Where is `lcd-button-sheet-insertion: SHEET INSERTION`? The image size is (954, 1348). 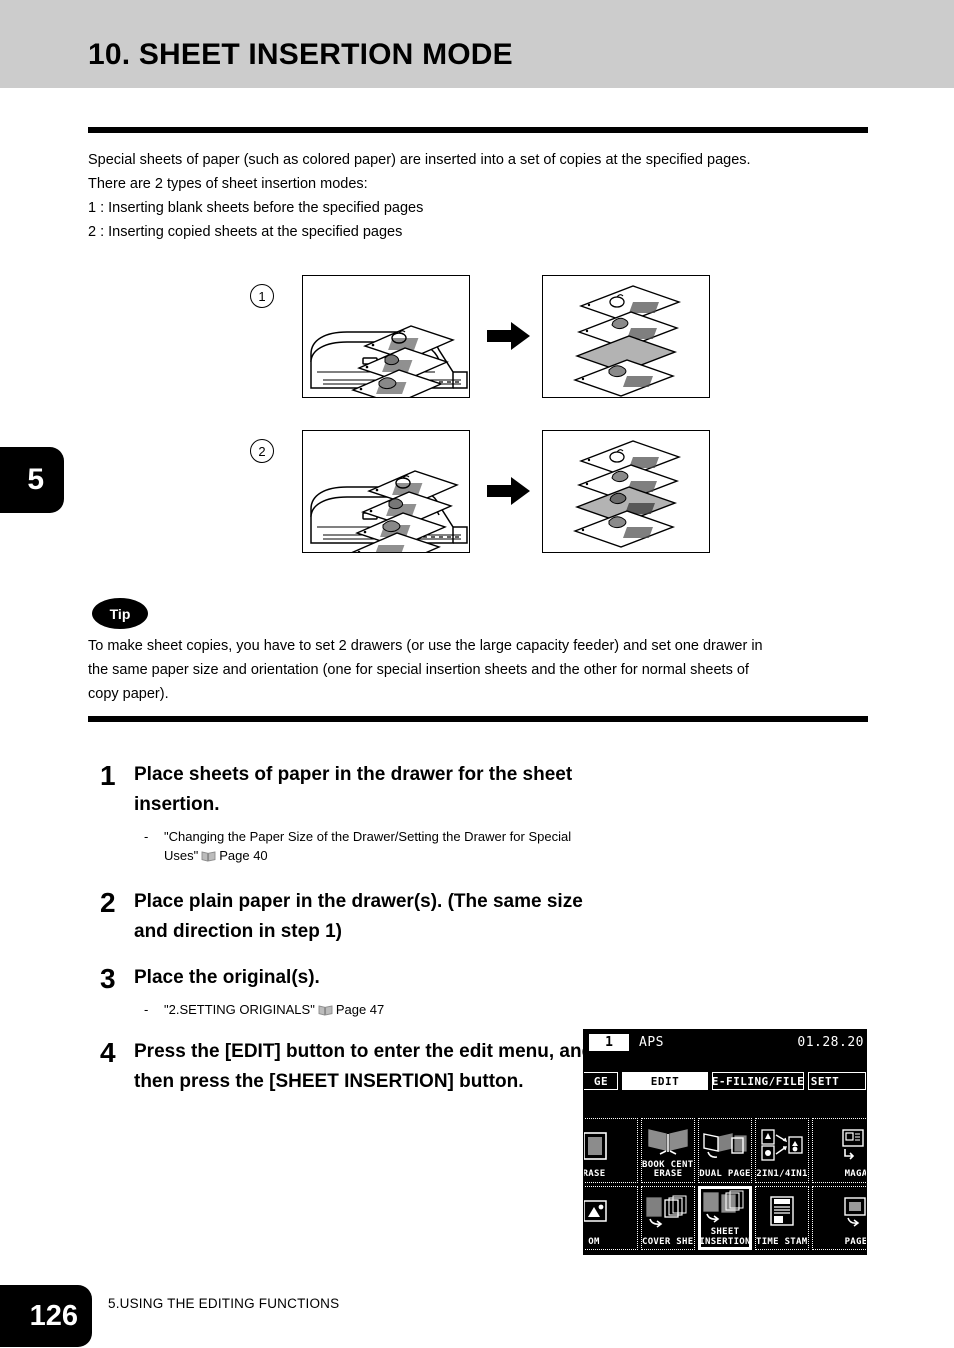
lcd-button-sheet-insertion: SHEET INSERTION is located at coordinates (725, 1217).